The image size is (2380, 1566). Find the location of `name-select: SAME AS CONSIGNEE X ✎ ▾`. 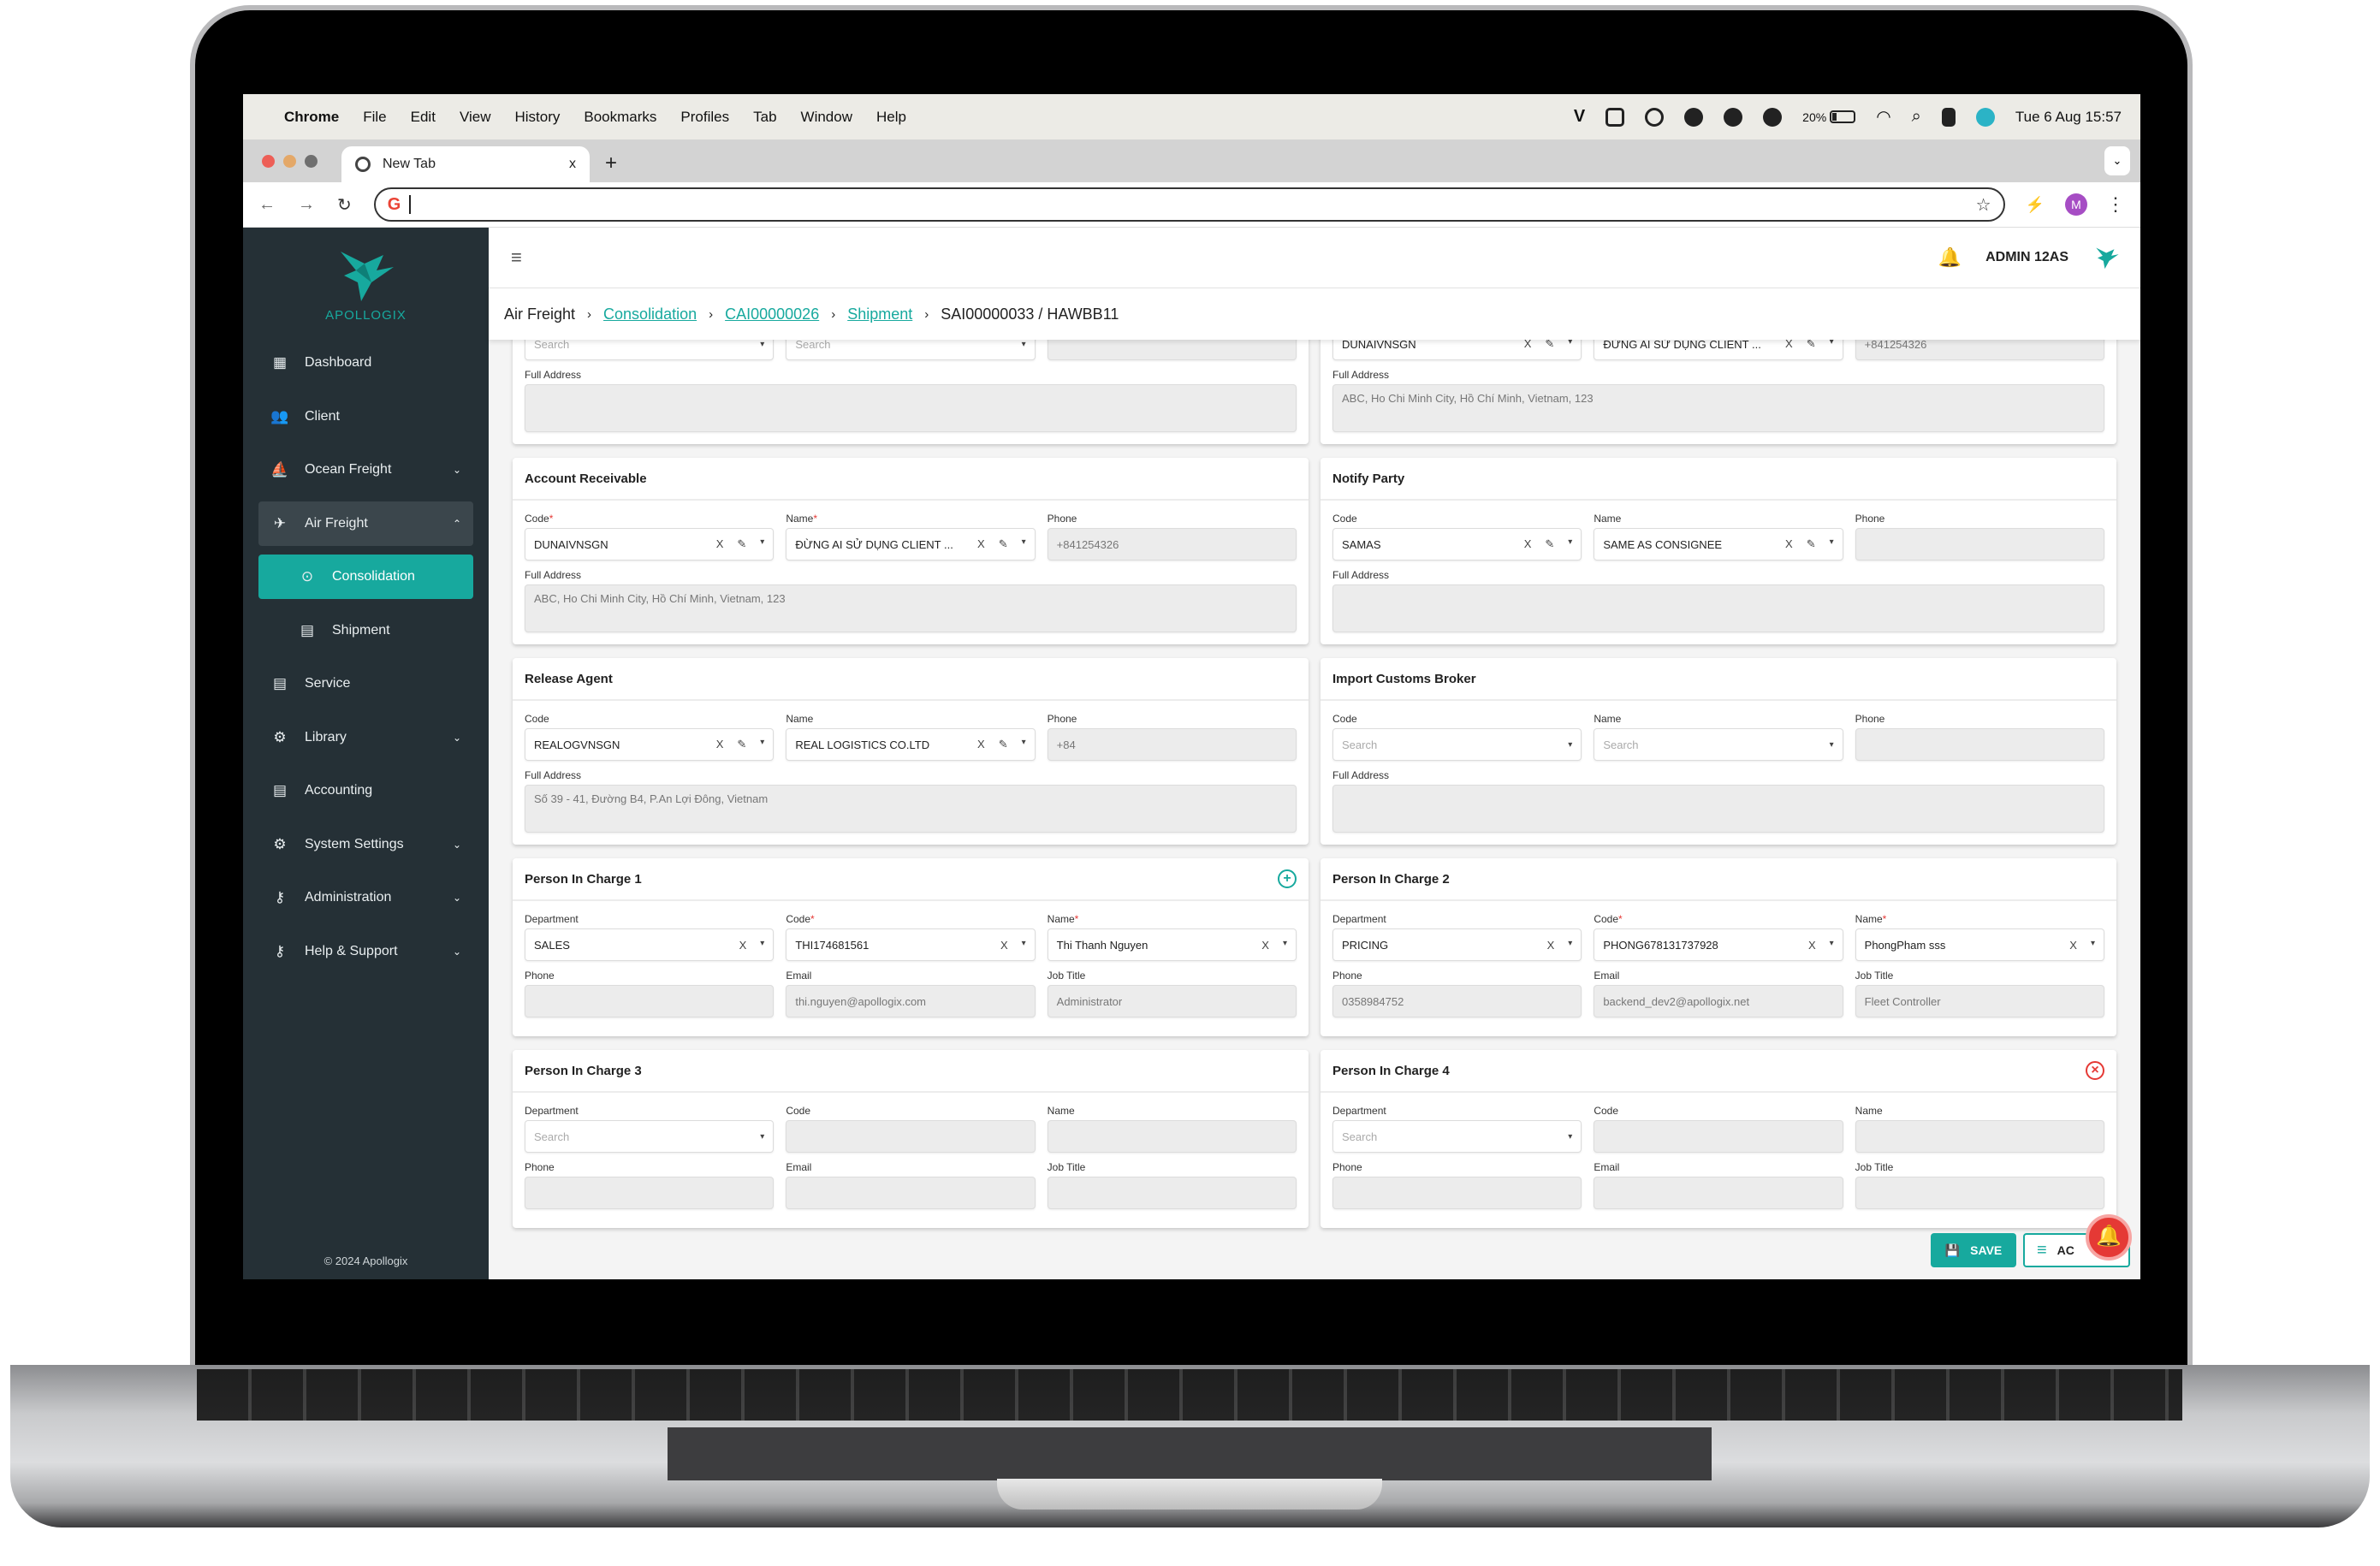

name-select: SAME AS CONSIGNEE X ✎ ▾ is located at coordinates (1718, 545).